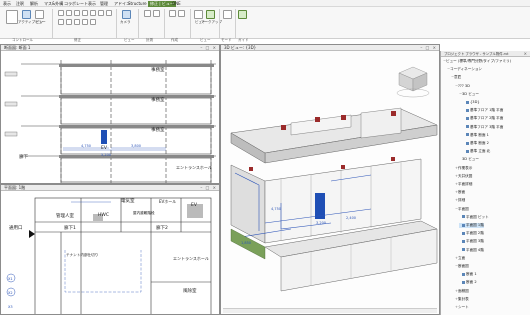  Describe the element at coordinates (526, 53) in the screenshot. I see `close-icon: ×` at that location.